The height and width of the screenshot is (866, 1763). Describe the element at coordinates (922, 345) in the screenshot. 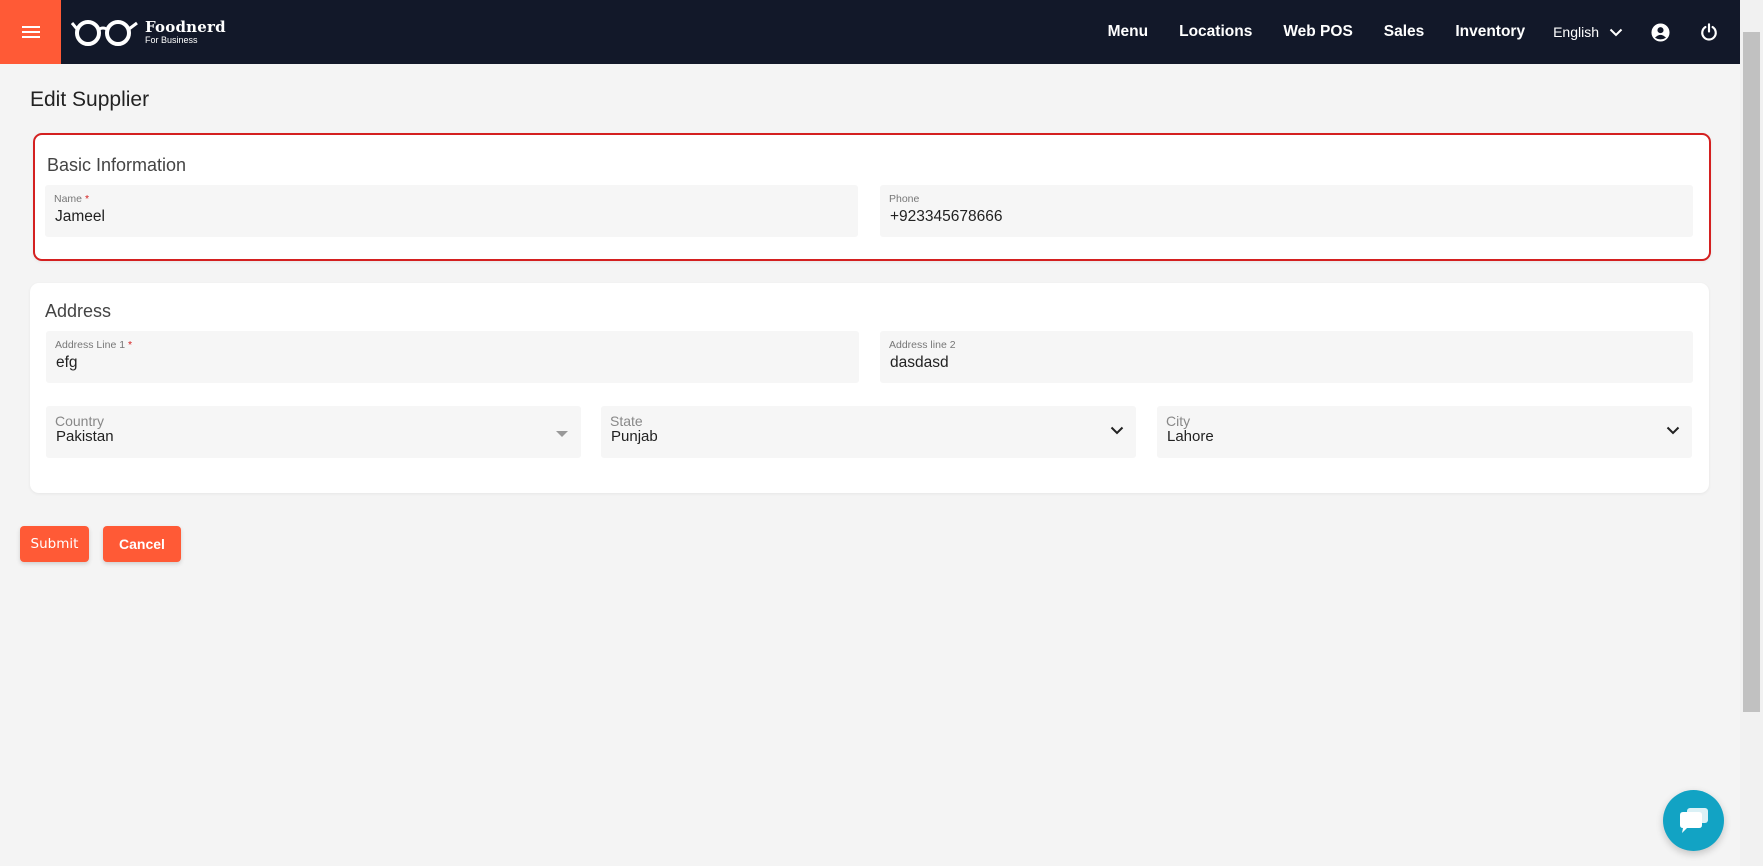

I see `address-line-2-label: Address line 2` at that location.